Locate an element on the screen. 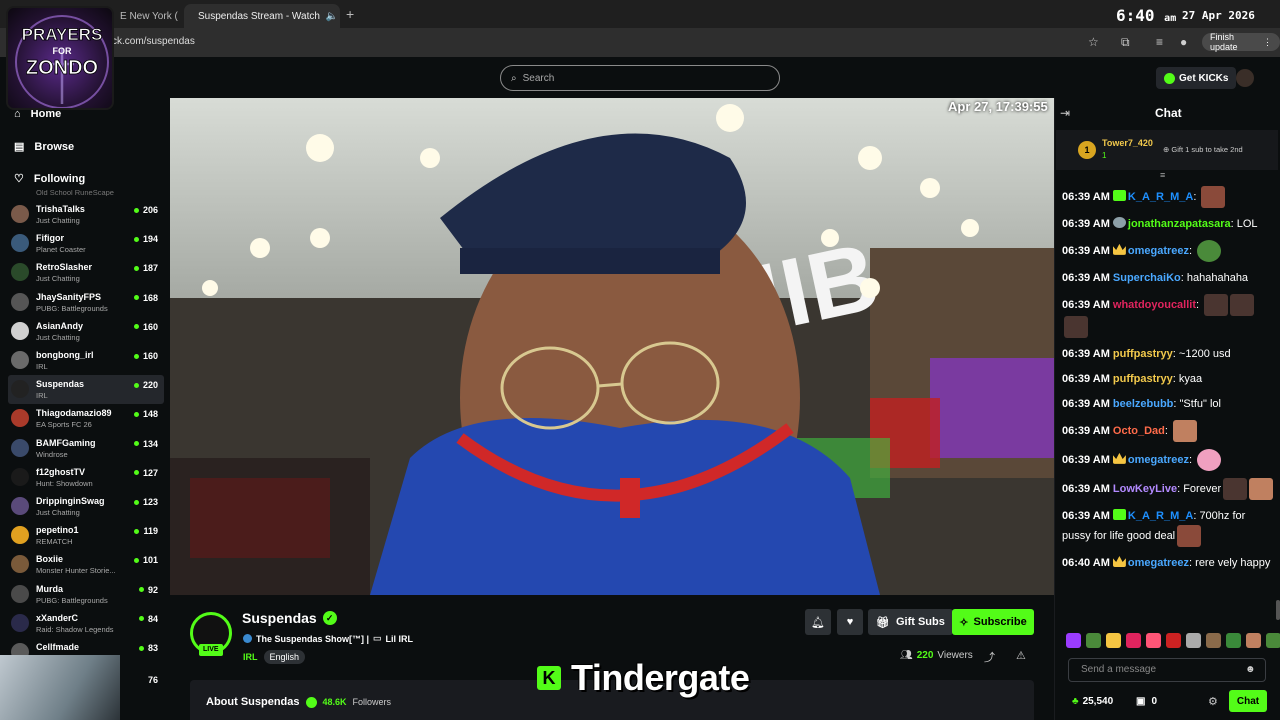 This screenshot has width=1280, height=720. sidebar-channel: pepetino1 REMATCH 119 is located at coordinates (86, 535).